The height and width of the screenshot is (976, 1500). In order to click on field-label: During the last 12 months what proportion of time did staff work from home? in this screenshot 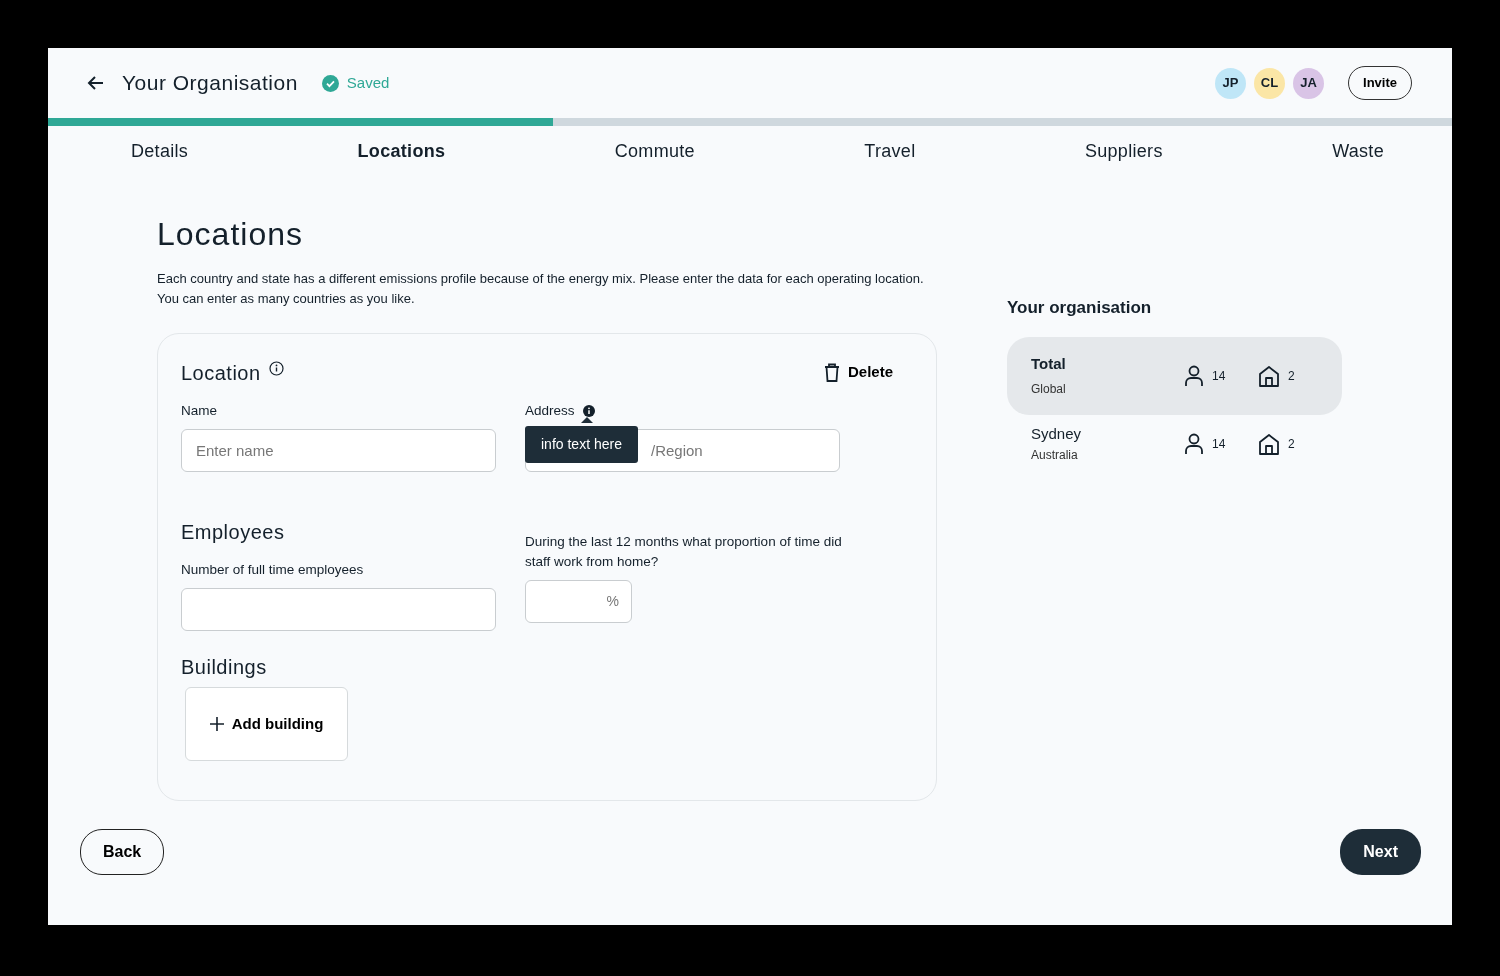, I will do `click(684, 552)`.